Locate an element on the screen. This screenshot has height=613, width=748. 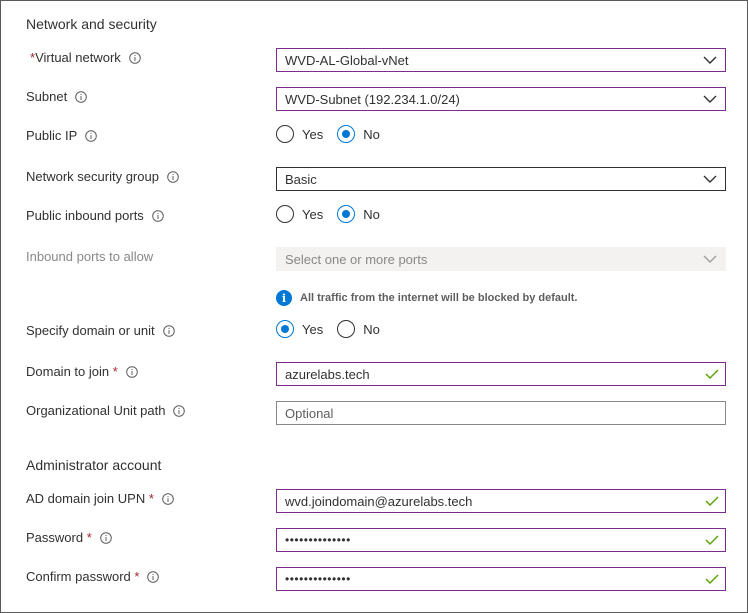
public-ip-no-radio: No is located at coordinates (358, 134).